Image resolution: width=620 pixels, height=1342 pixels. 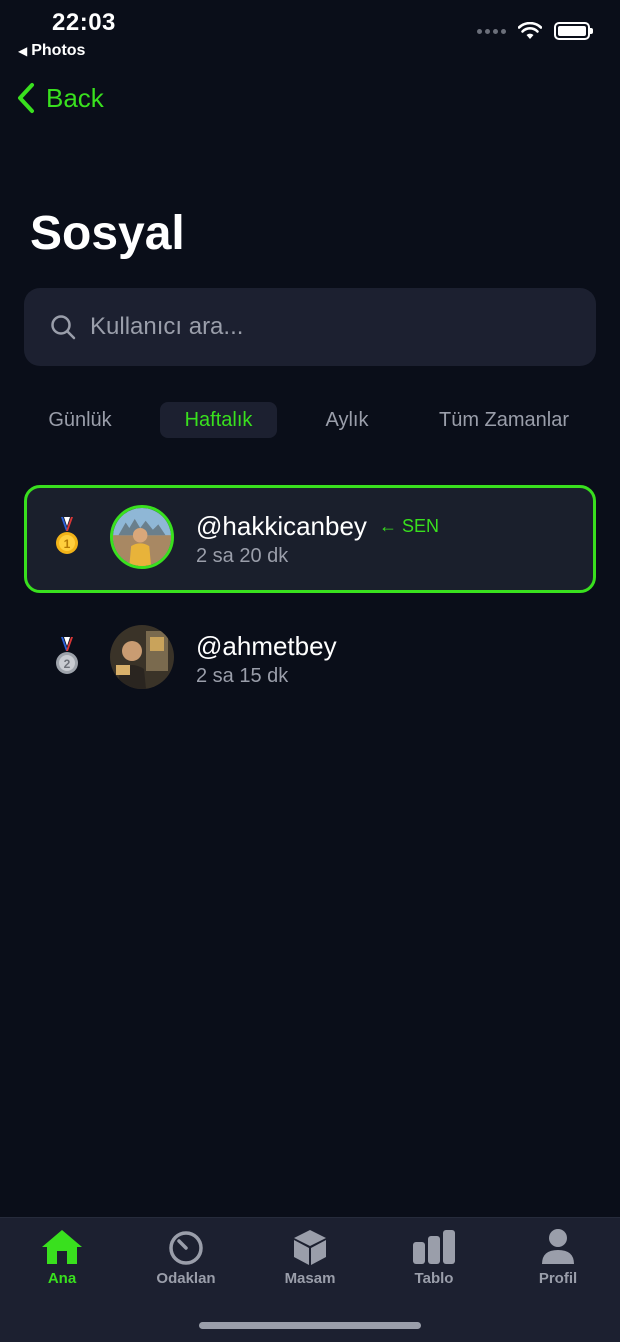 I want to click on battery-icon, so click(x=573, y=31).